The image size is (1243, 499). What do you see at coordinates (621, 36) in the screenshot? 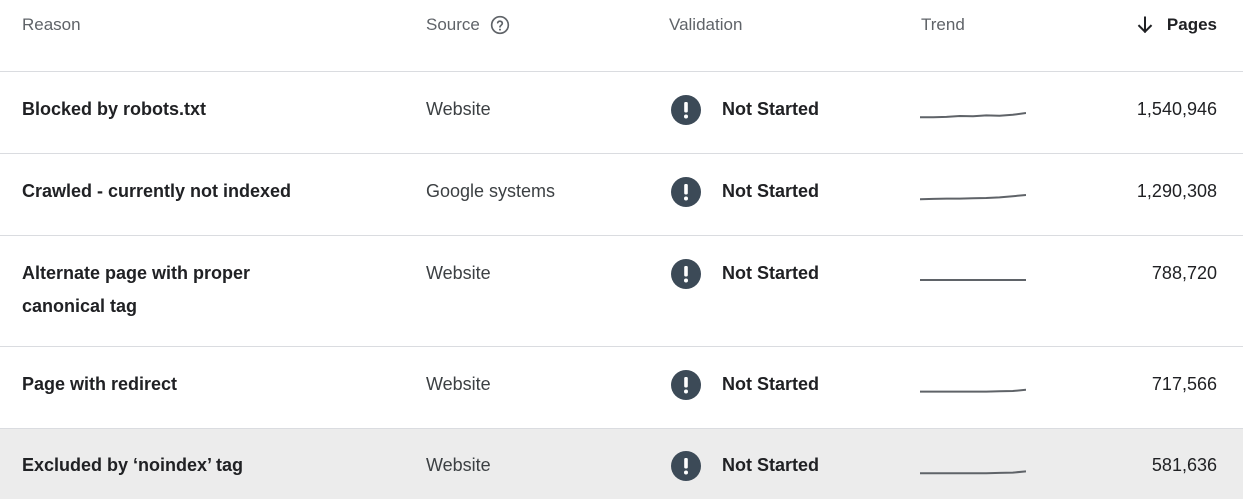
I see `table-header: Reason Source Validation Trend Pages` at bounding box center [621, 36].